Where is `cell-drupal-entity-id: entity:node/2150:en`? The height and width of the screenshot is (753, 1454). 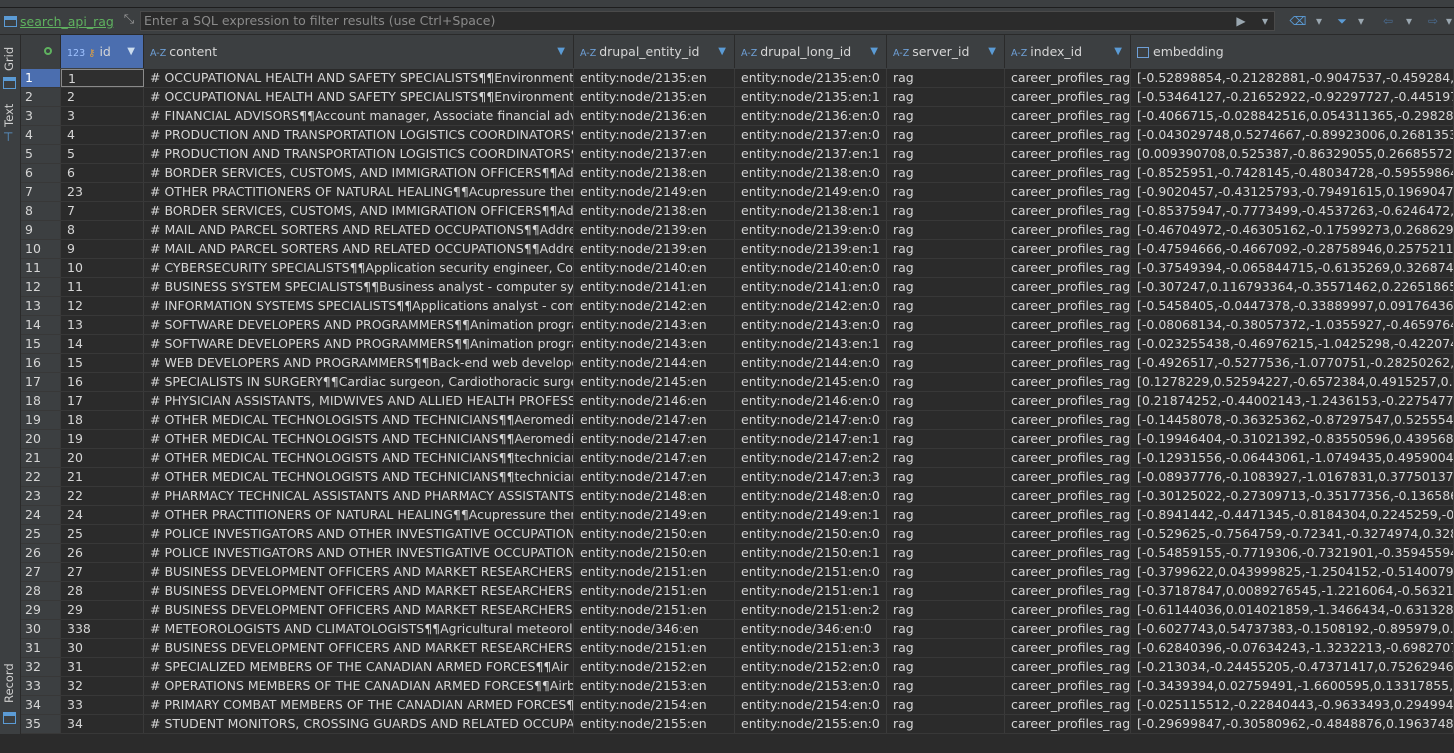 cell-drupal-entity-id: entity:node/2150:en is located at coordinates (654, 553).